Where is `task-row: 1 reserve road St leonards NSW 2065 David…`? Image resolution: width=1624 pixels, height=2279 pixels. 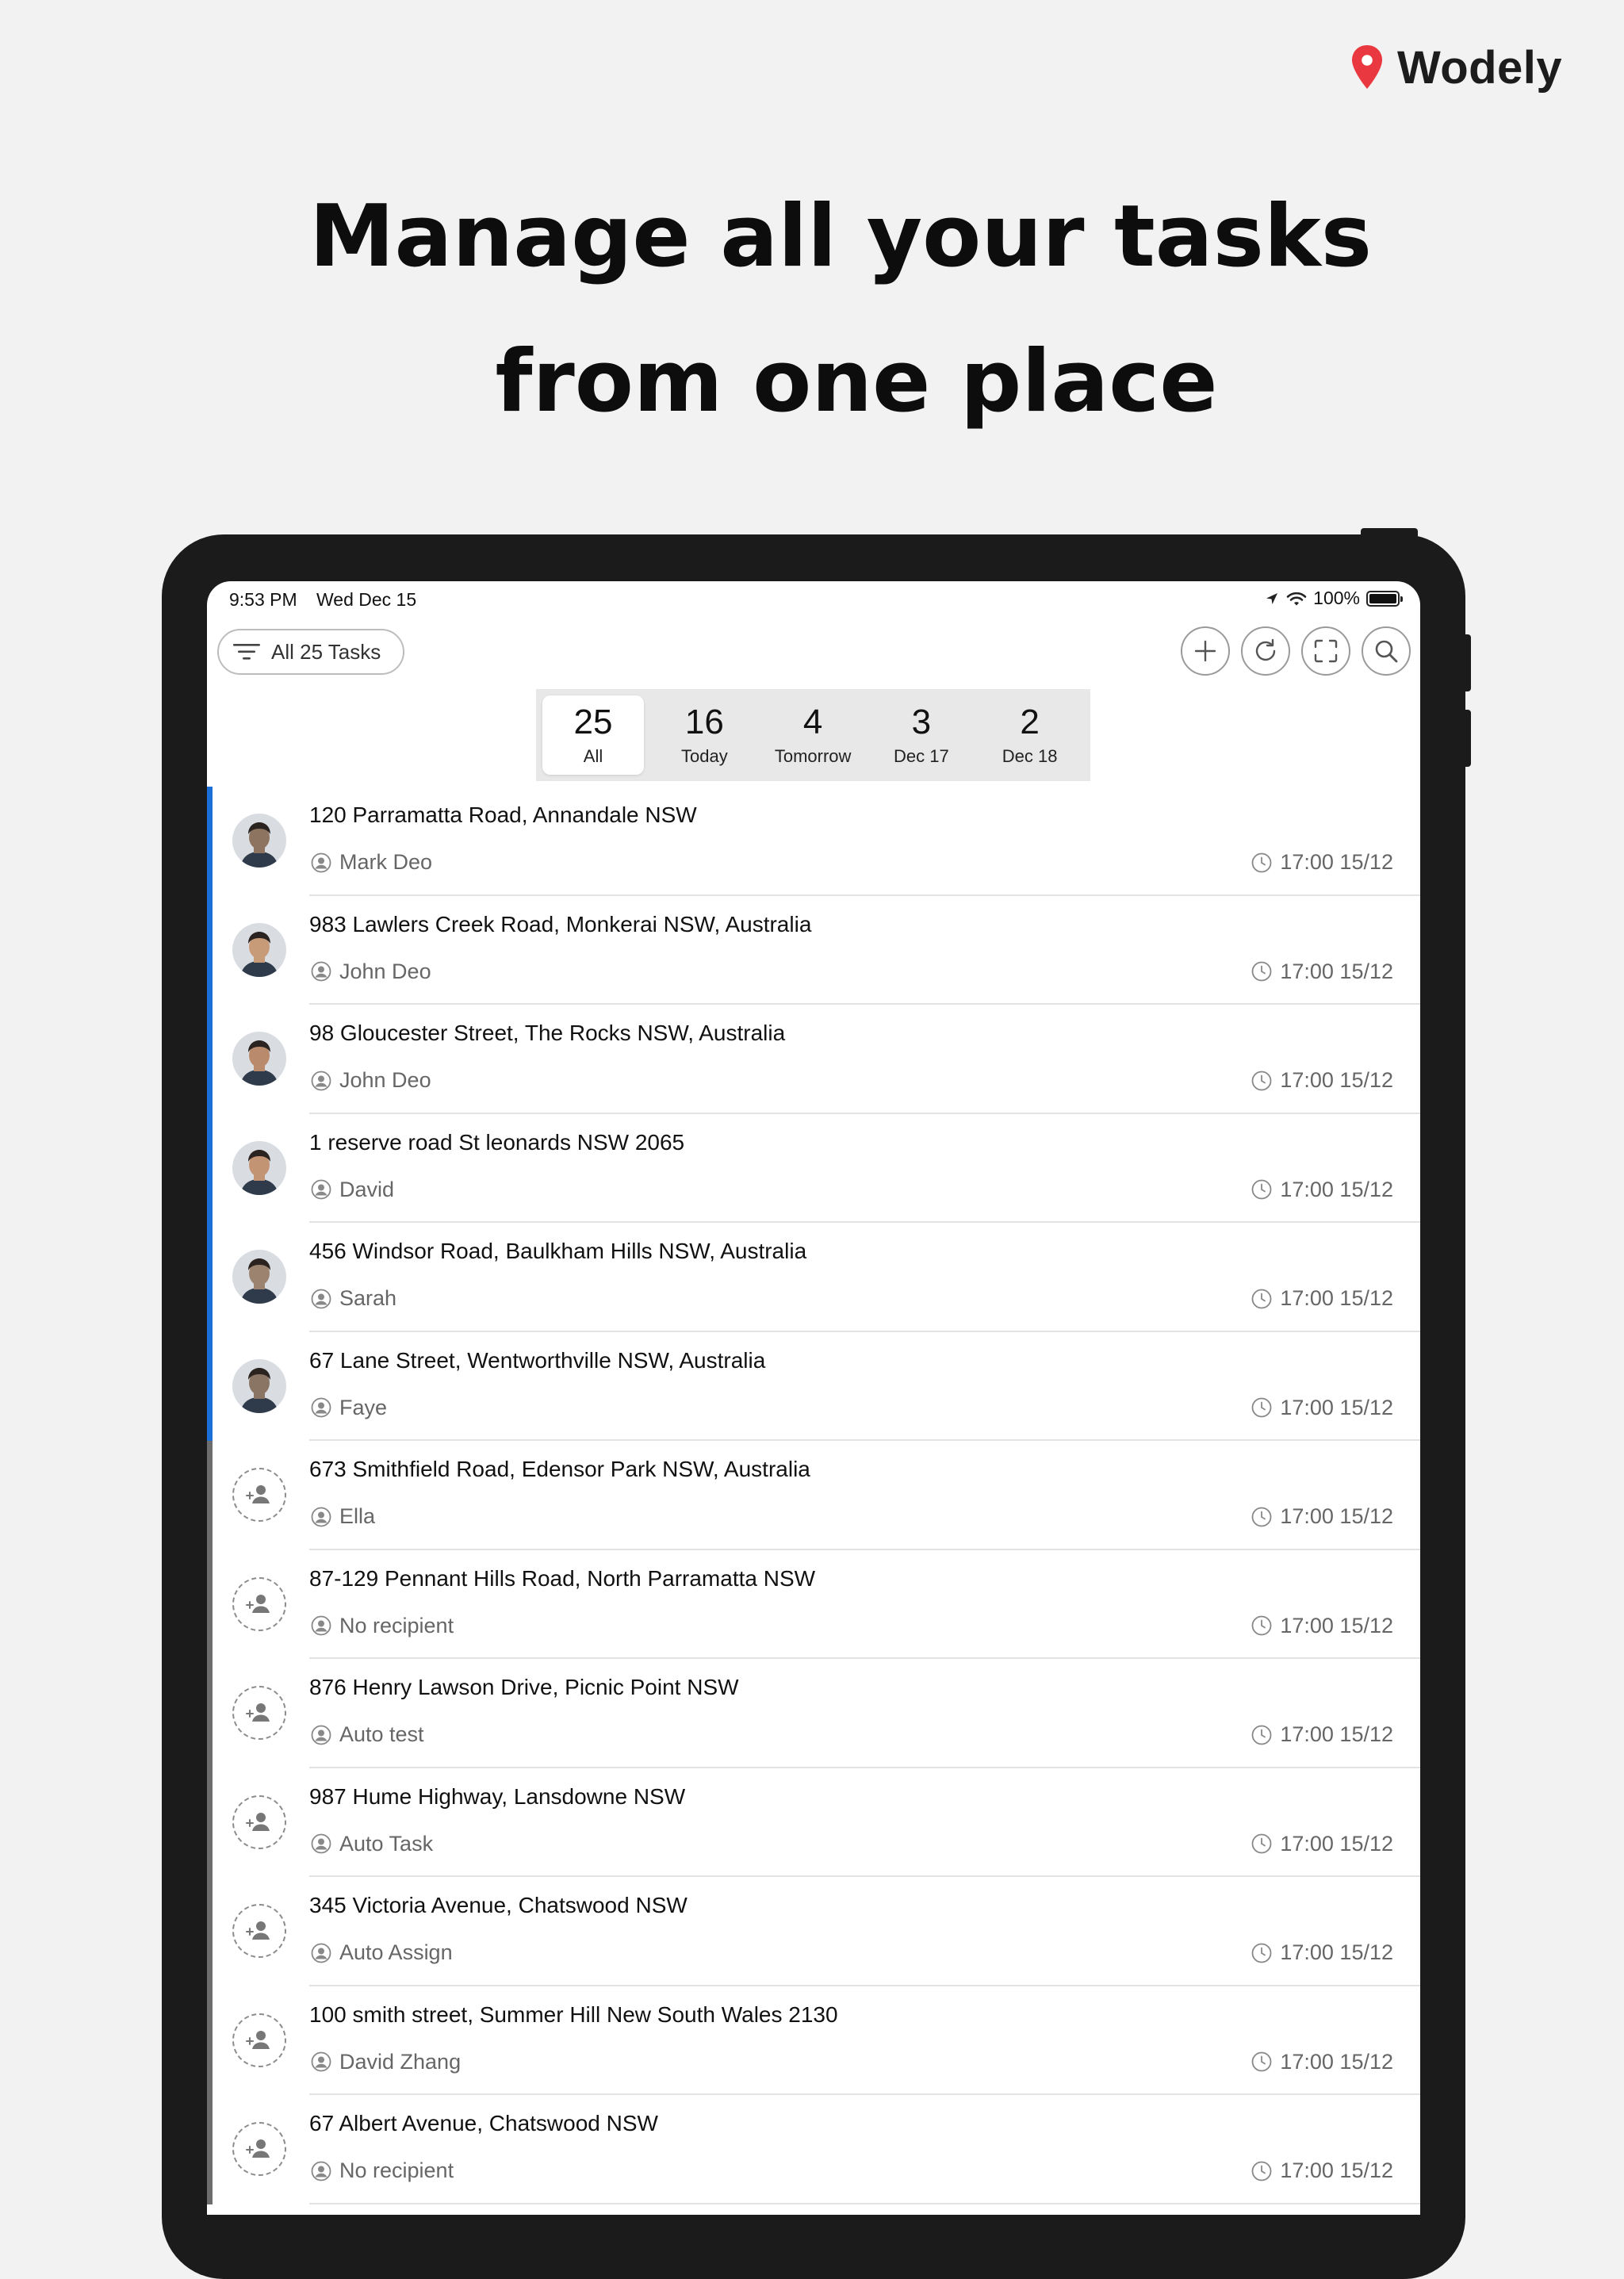 task-row: 1 reserve road St leonards NSW 2065 David… is located at coordinates (813, 1168).